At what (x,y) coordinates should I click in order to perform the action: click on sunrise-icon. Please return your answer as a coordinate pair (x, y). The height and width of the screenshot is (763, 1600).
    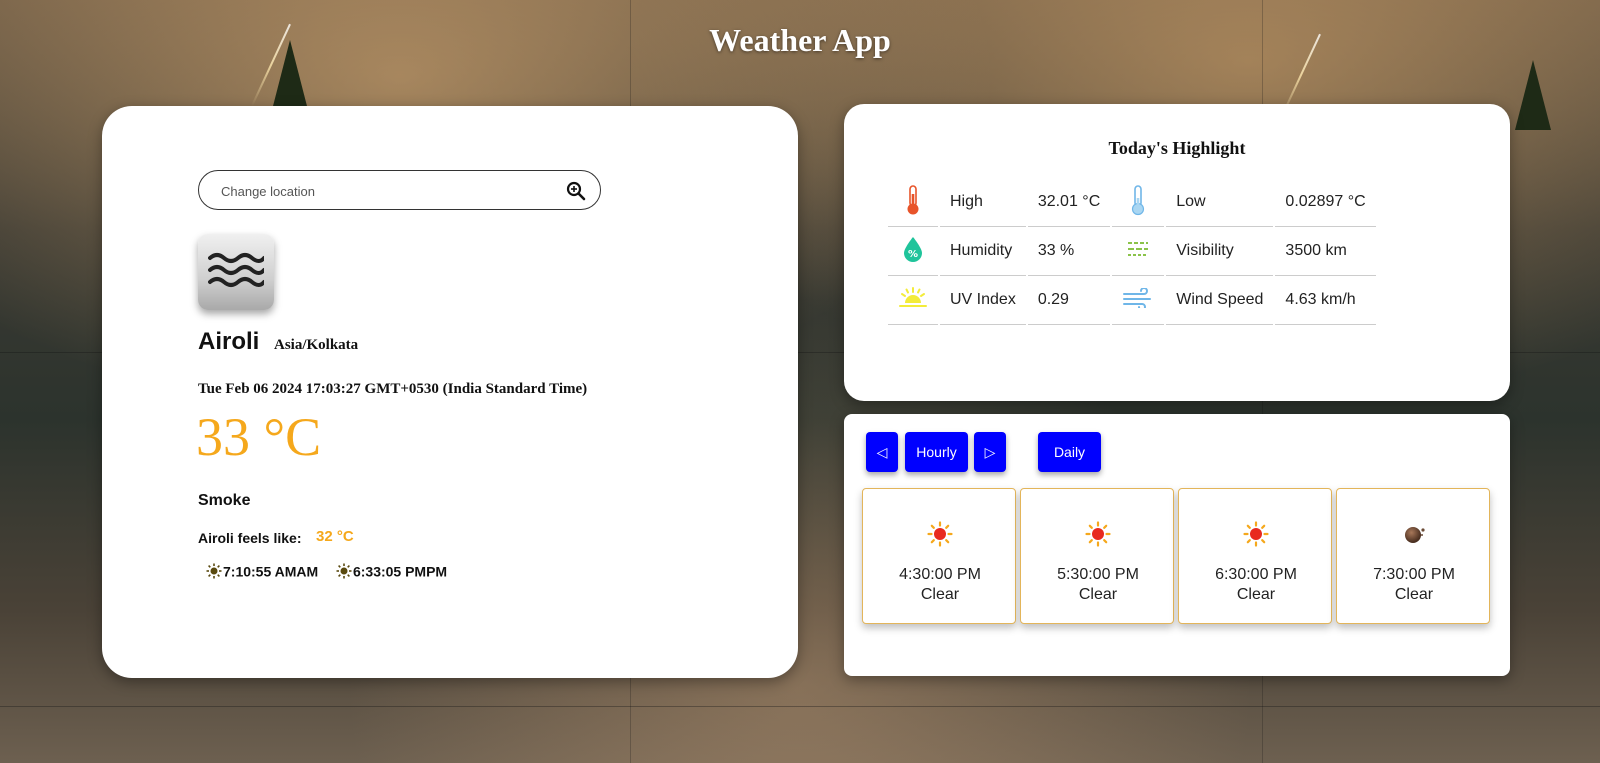
    Looking at the image, I should click on (214, 571).